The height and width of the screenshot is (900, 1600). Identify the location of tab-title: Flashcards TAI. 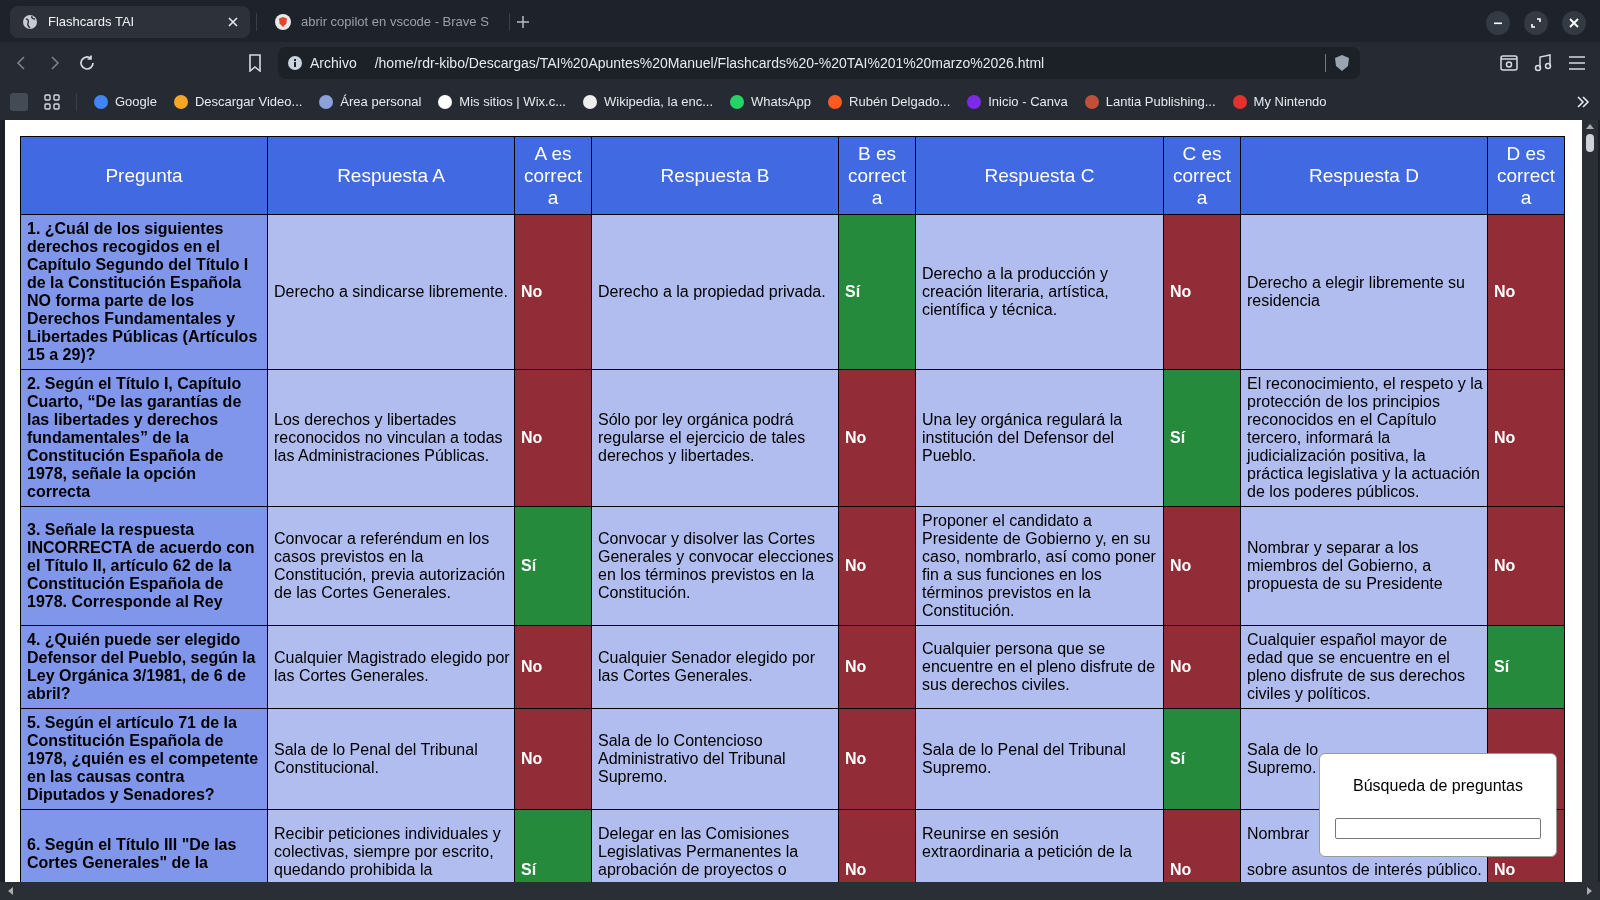
(92, 22).